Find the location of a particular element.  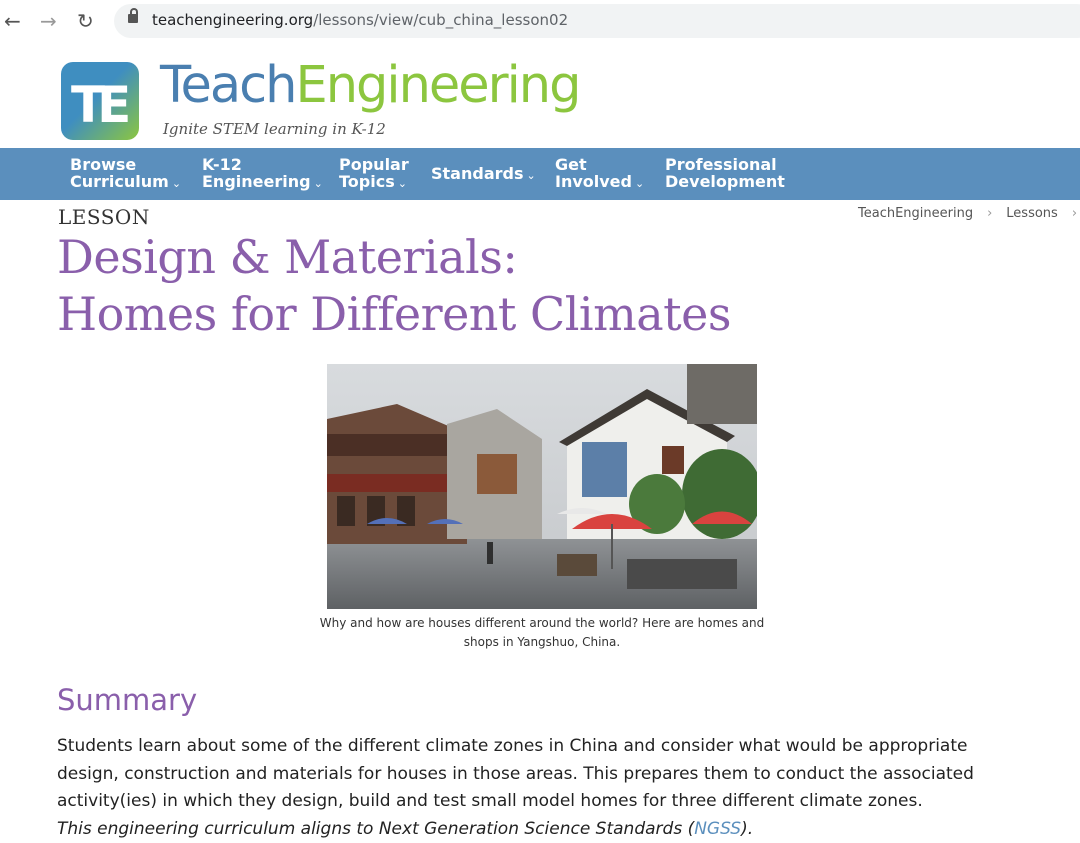

teachengineering-logo-icon: TE is located at coordinates (100, 101).